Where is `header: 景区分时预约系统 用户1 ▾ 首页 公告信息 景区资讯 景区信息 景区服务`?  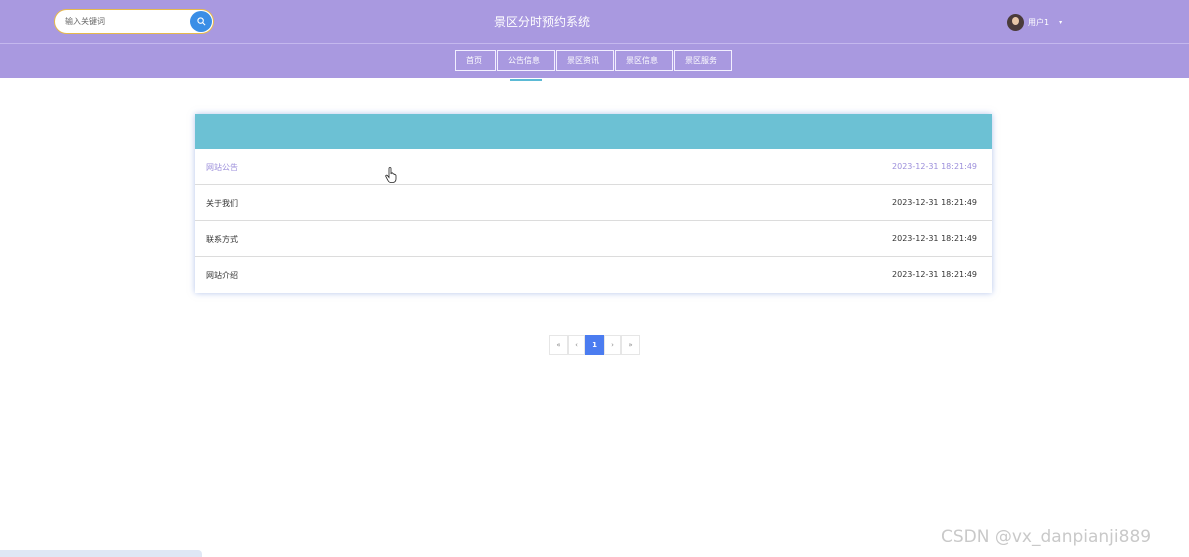 header: 景区分时预约系统 用户1 ▾ 首页 公告信息 景区资讯 景区信息 景区服务 is located at coordinates (594, 40).